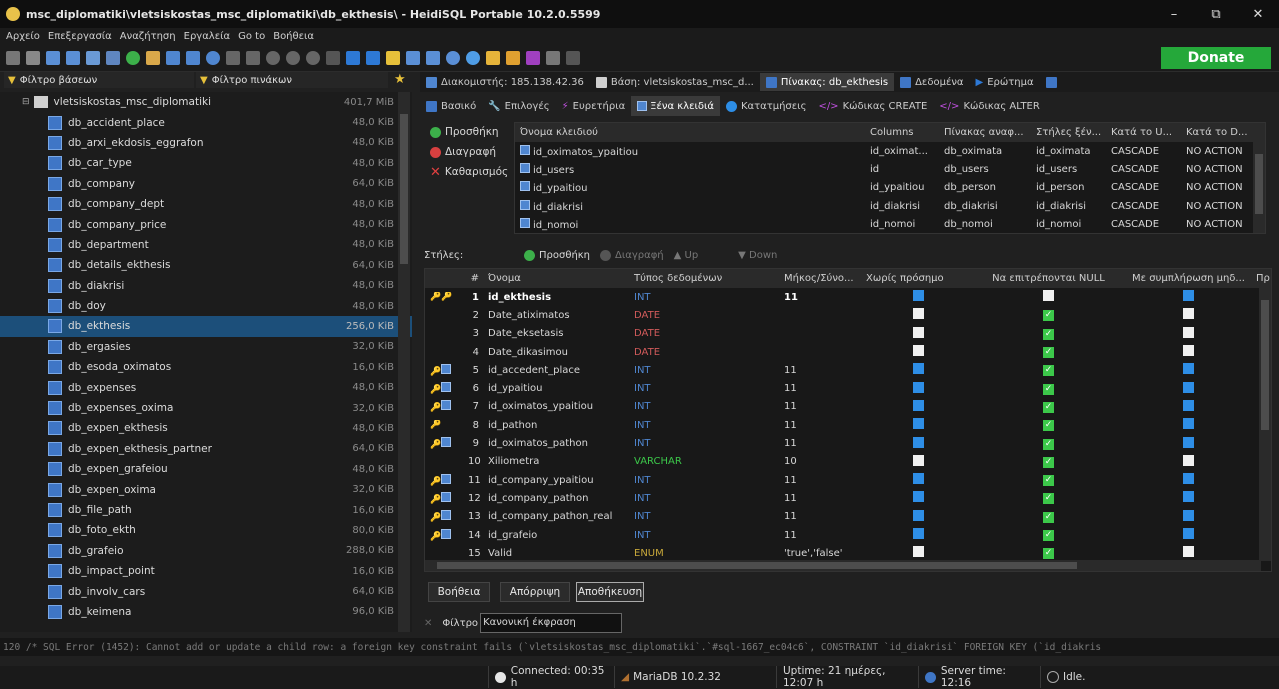 The width and height of the screenshot is (1279, 689). I want to click on tree-item-db_expenses: db_expenses 48,0 KiB, so click(206, 387).